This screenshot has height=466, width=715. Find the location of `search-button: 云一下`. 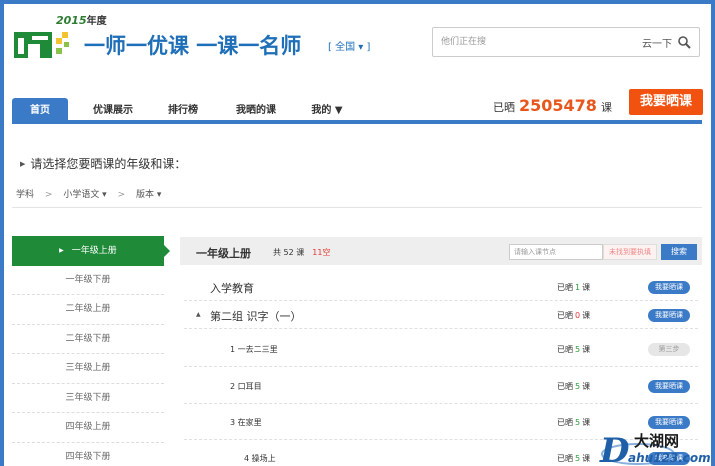

search-button: 云一下 is located at coordinates (666, 42).